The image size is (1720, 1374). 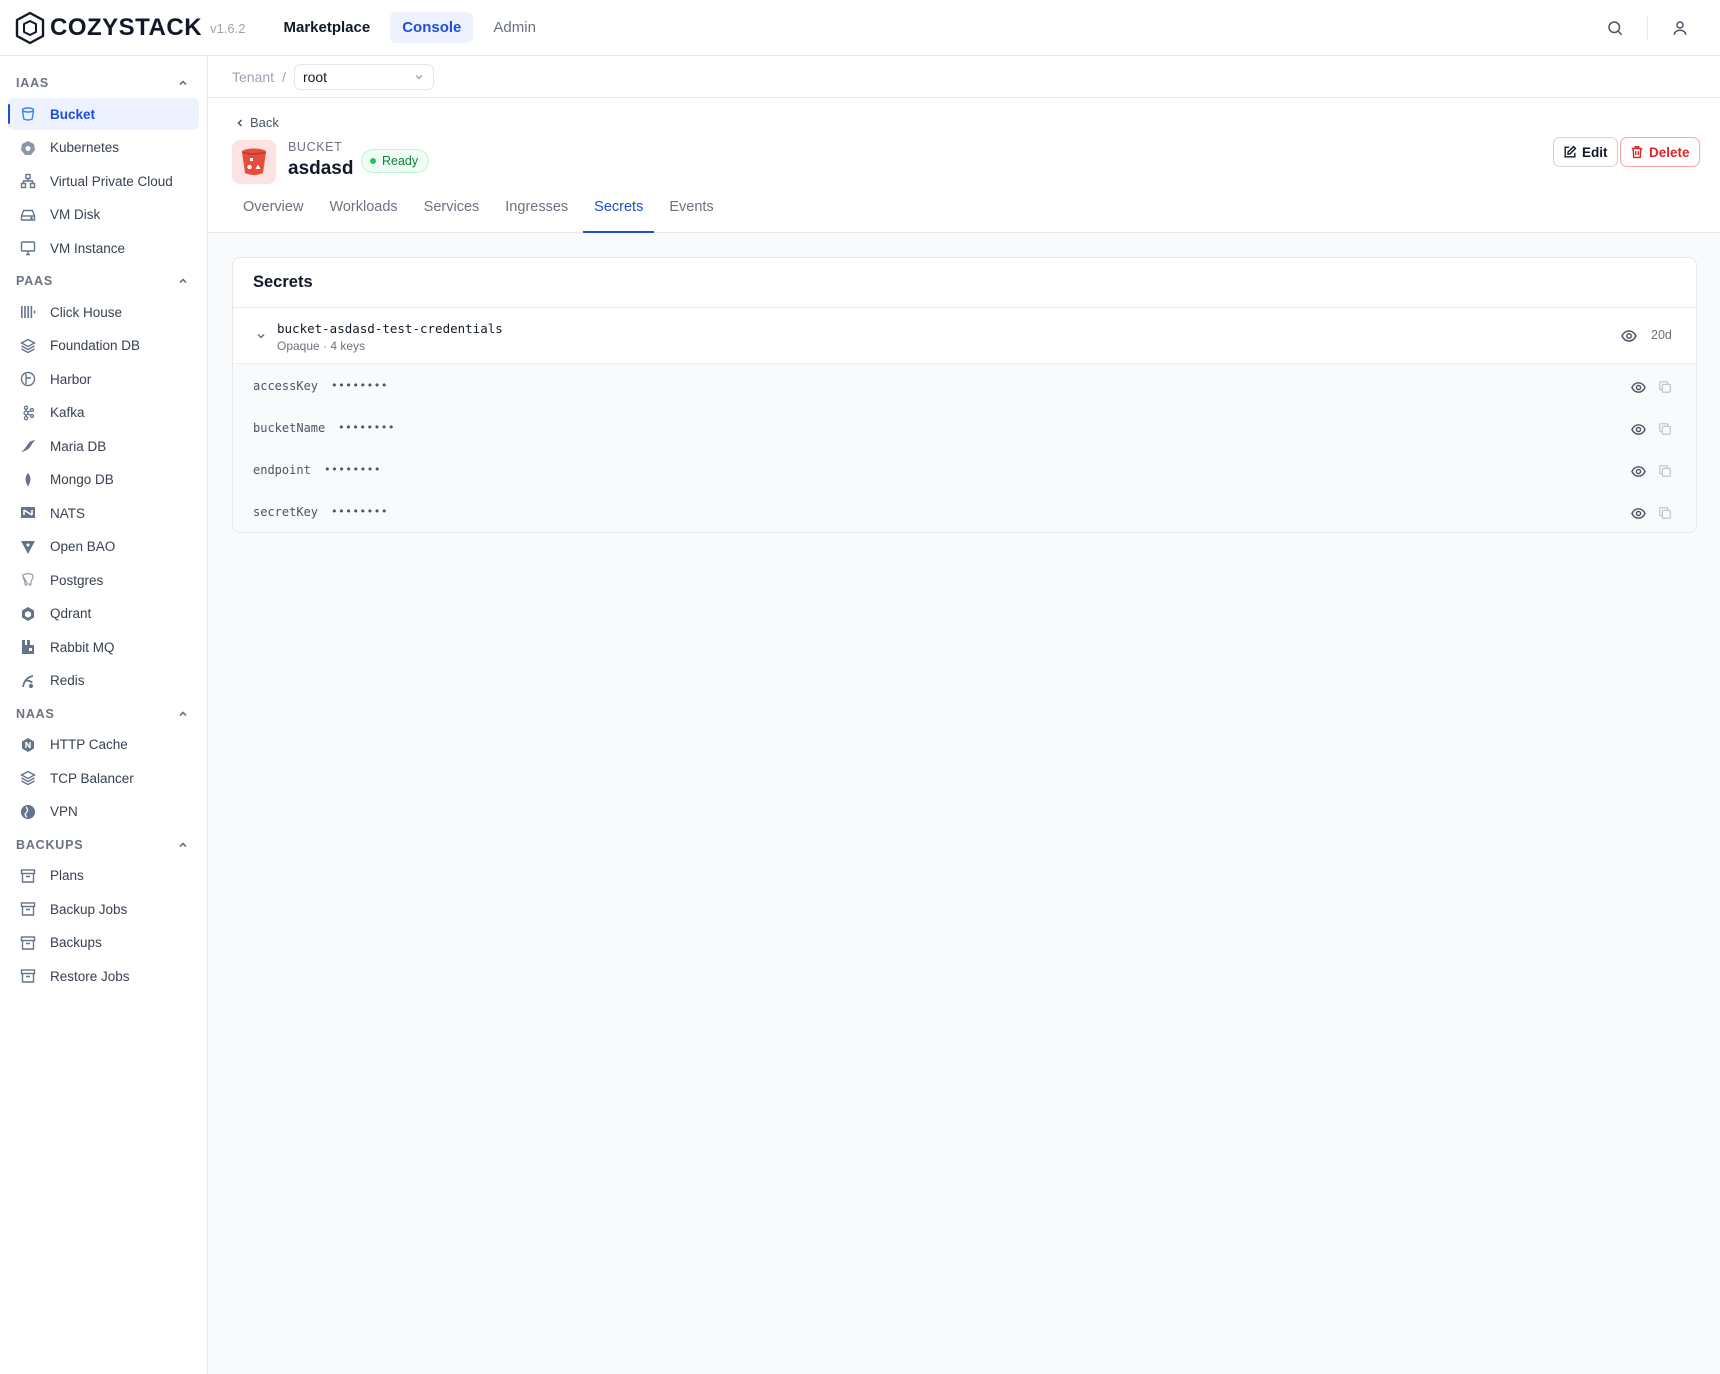 I want to click on bucket-resource-icon, so click(x=254, y=162).